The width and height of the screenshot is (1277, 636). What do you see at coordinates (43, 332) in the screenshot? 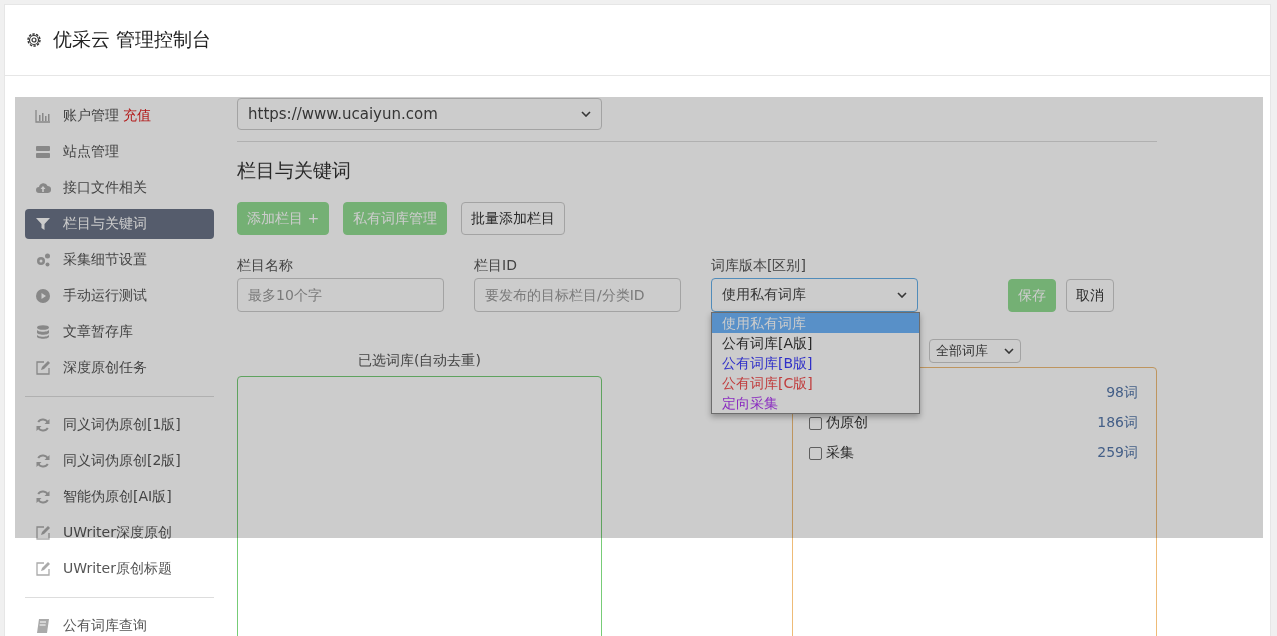
I see `database-icon` at bounding box center [43, 332].